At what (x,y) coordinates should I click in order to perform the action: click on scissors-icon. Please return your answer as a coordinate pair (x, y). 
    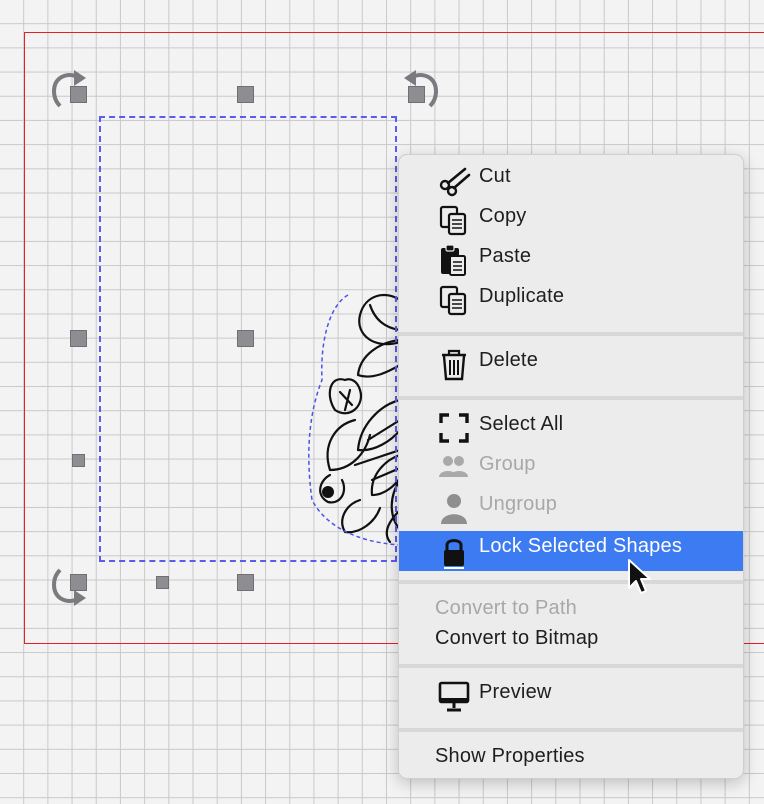
    Looking at the image, I should click on (455, 182).